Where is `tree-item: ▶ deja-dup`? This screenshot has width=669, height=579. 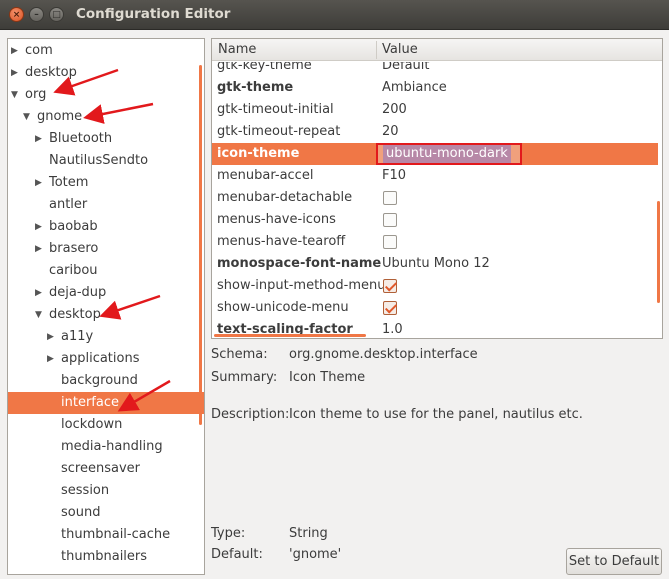
tree-item: ▶ deja-dup is located at coordinates (106, 293).